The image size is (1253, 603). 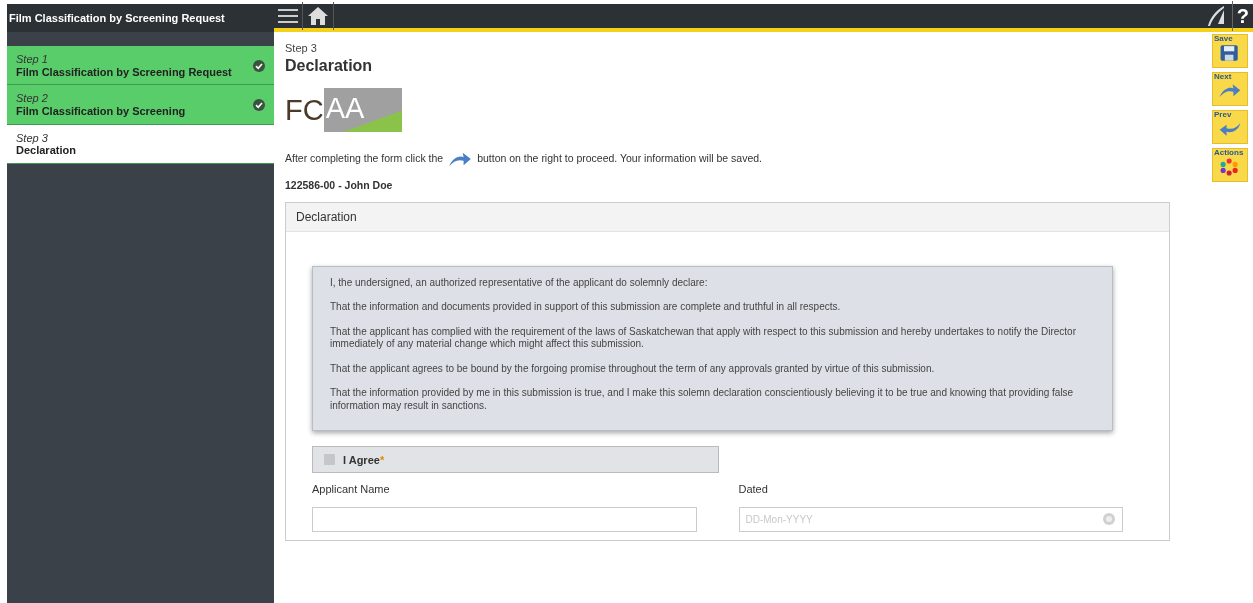 What do you see at coordinates (32, 59) in the screenshot?
I see `step-number: Step 1` at bounding box center [32, 59].